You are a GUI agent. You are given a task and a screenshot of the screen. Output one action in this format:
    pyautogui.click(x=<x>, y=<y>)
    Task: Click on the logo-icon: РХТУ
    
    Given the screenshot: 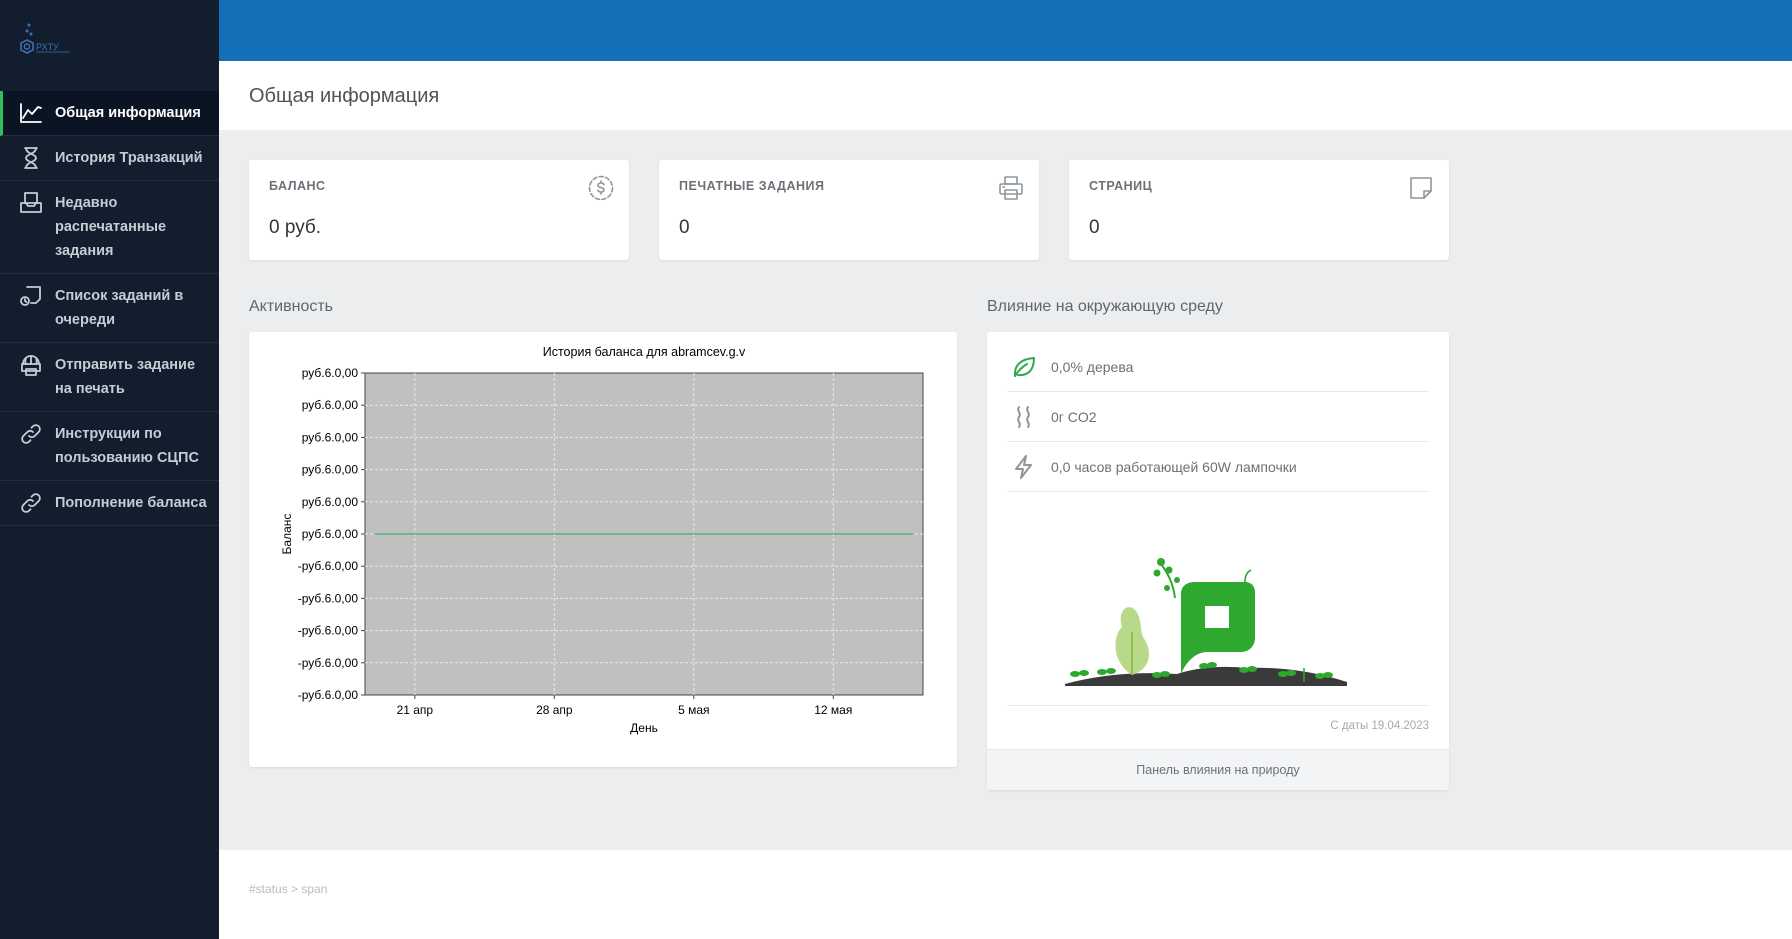 What is the action you would take?
    pyautogui.click(x=45, y=38)
    